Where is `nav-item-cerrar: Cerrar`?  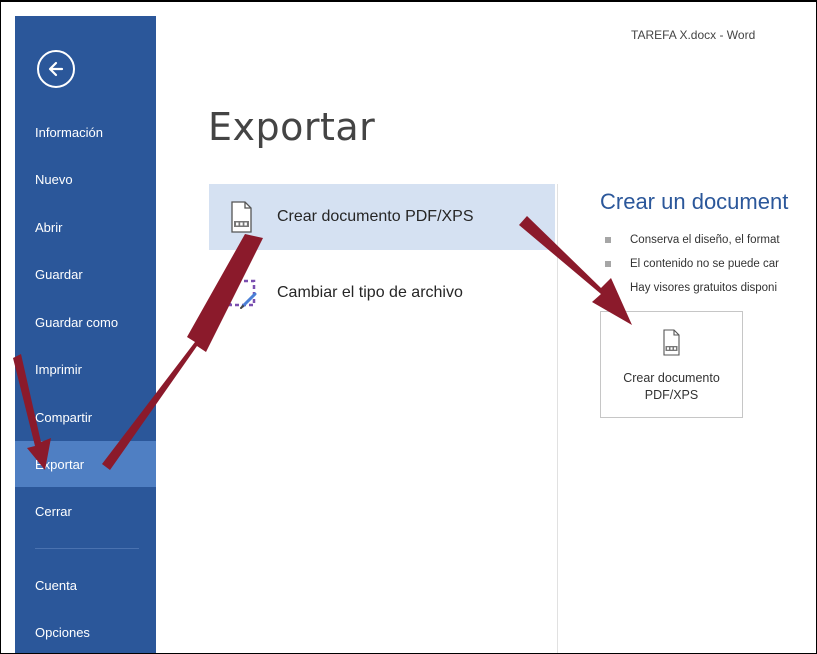
nav-item-cerrar: Cerrar is located at coordinates (85, 511).